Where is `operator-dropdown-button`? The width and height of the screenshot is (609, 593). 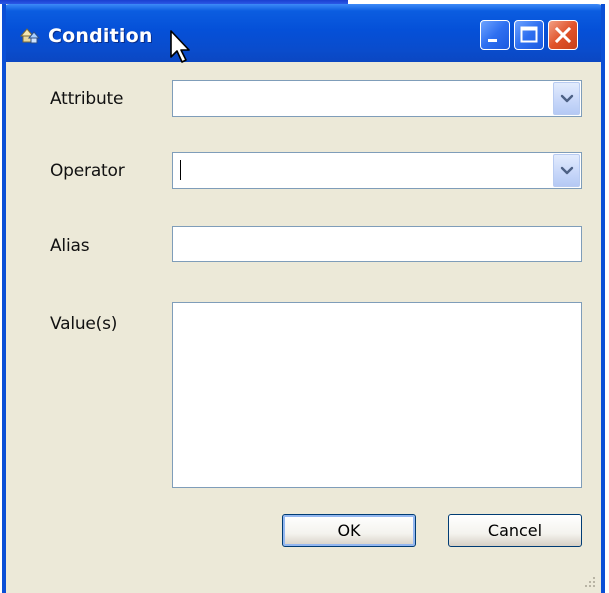 operator-dropdown-button is located at coordinates (566, 170).